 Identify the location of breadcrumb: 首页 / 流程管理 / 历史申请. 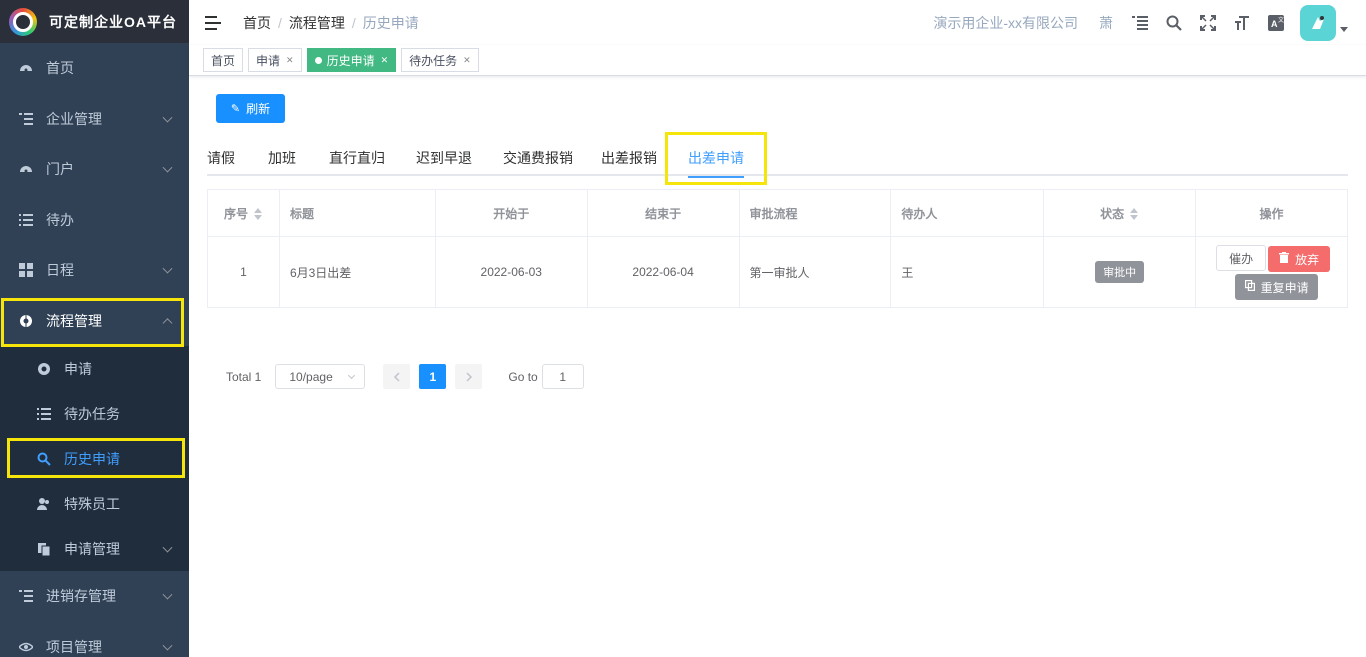
(331, 23).